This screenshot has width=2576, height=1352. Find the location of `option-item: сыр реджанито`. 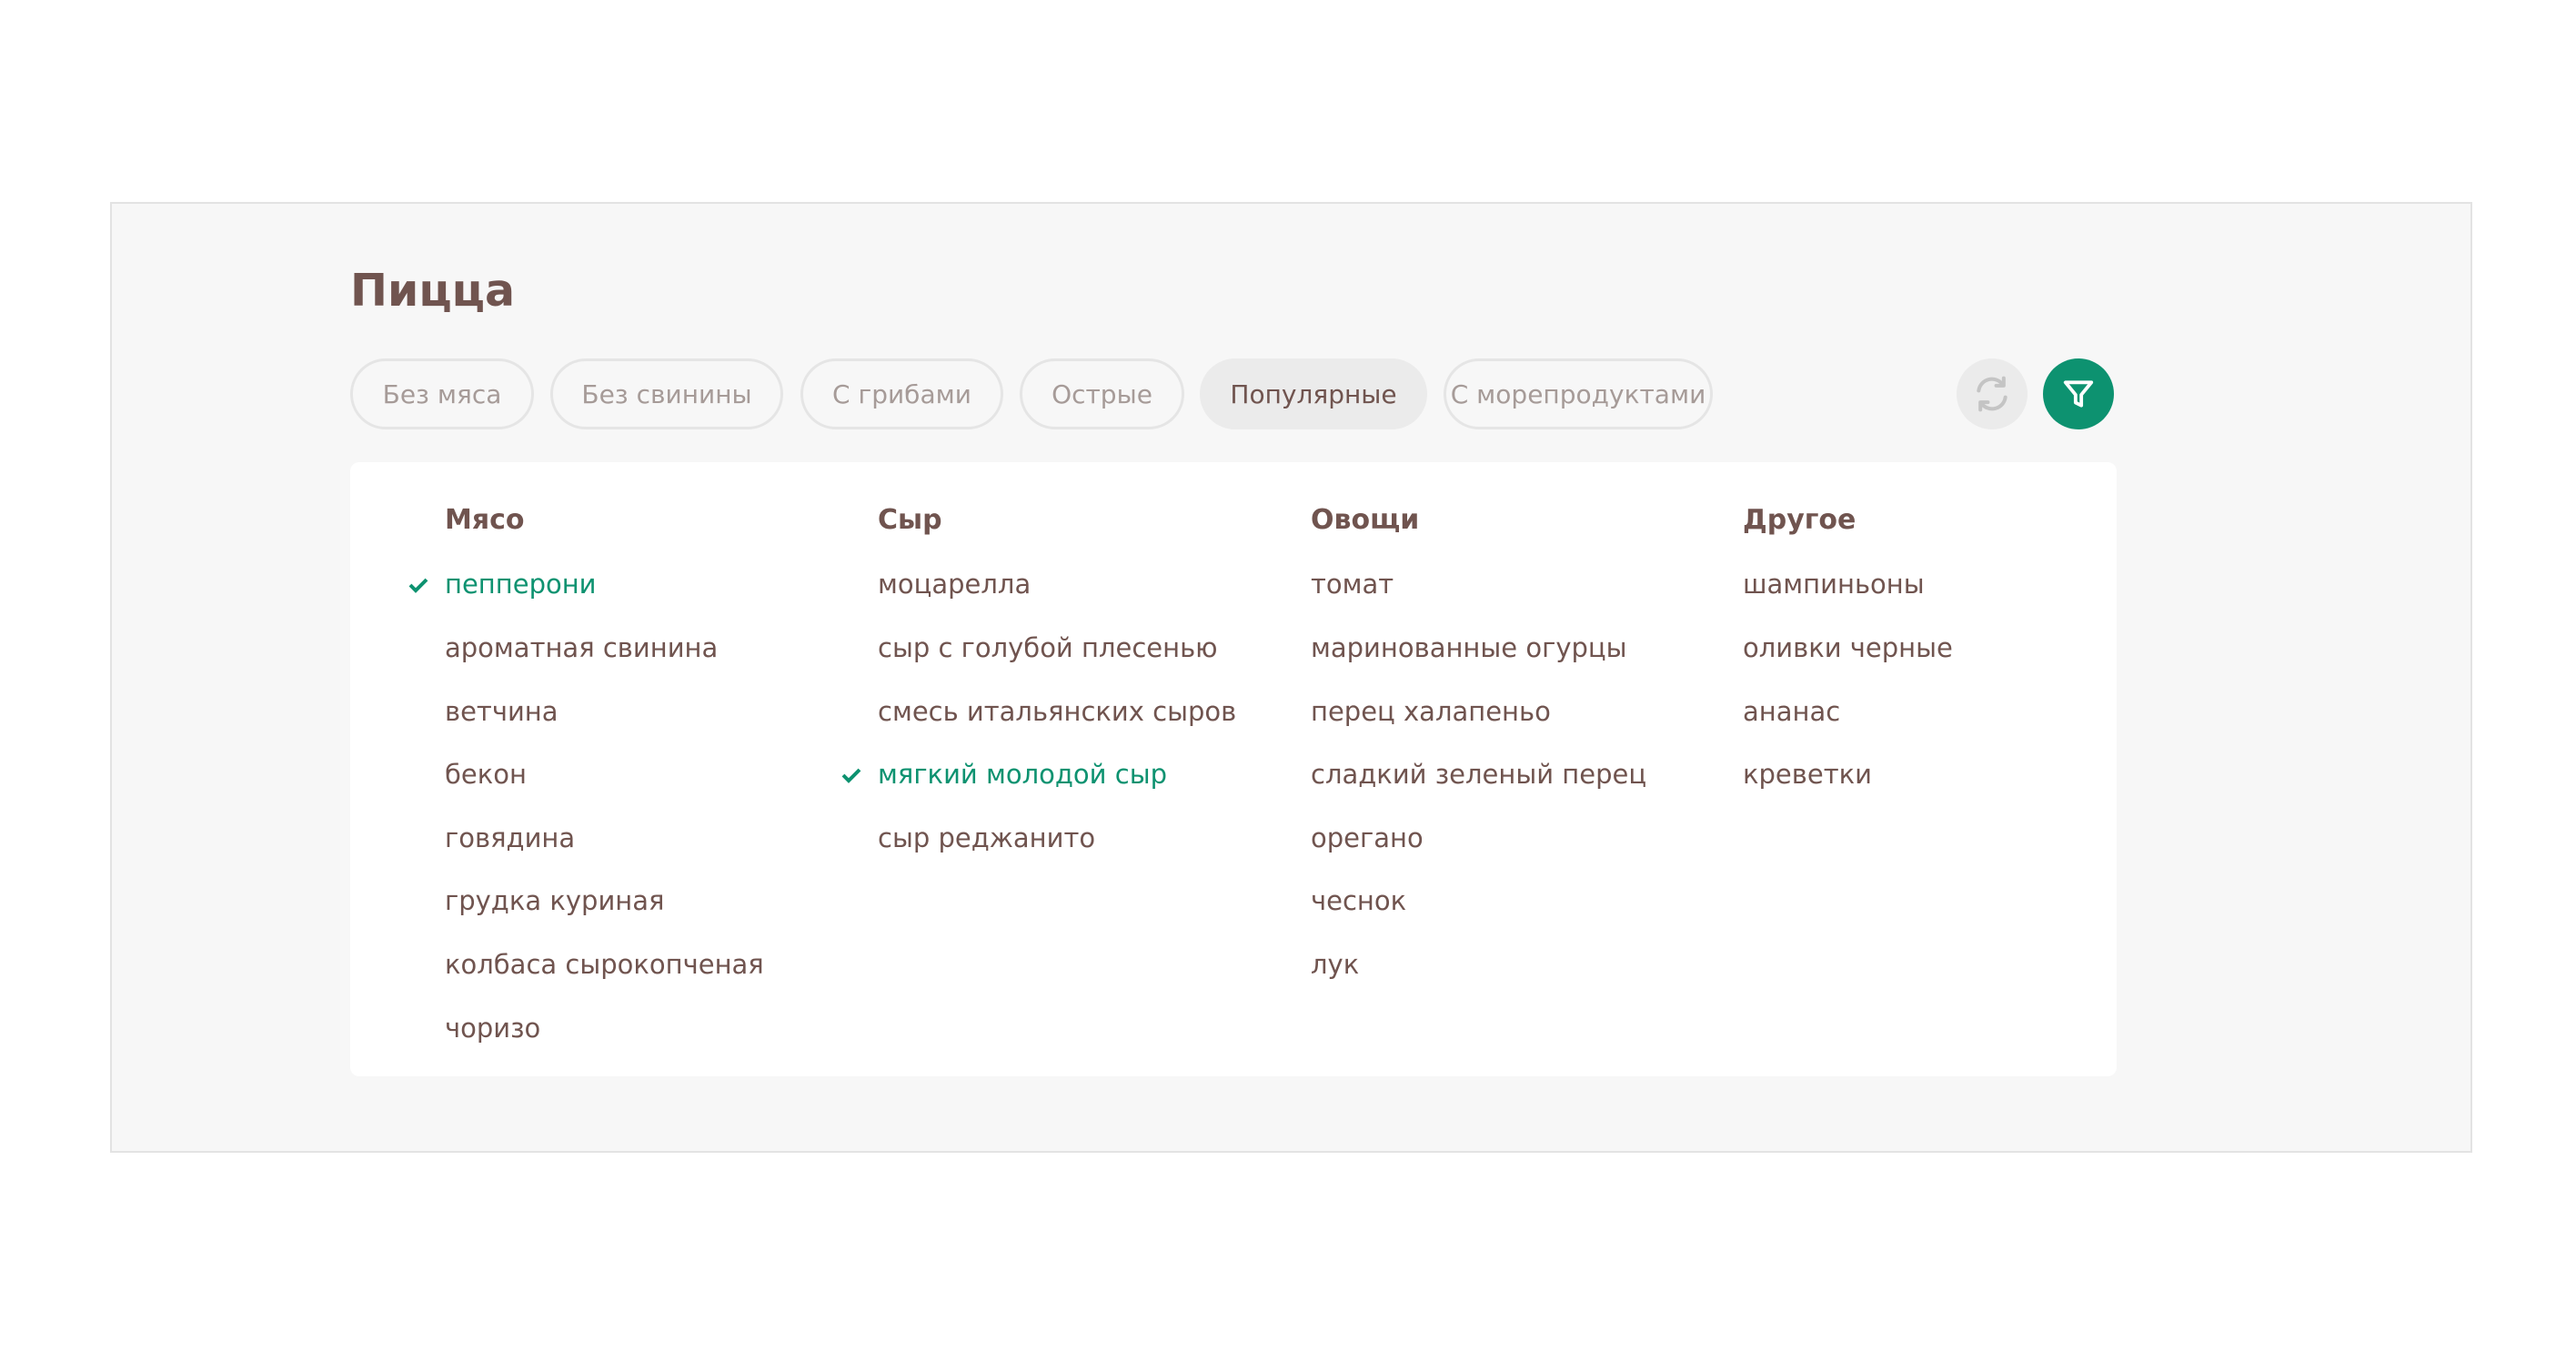

option-item: сыр реджанито is located at coordinates (986, 838).